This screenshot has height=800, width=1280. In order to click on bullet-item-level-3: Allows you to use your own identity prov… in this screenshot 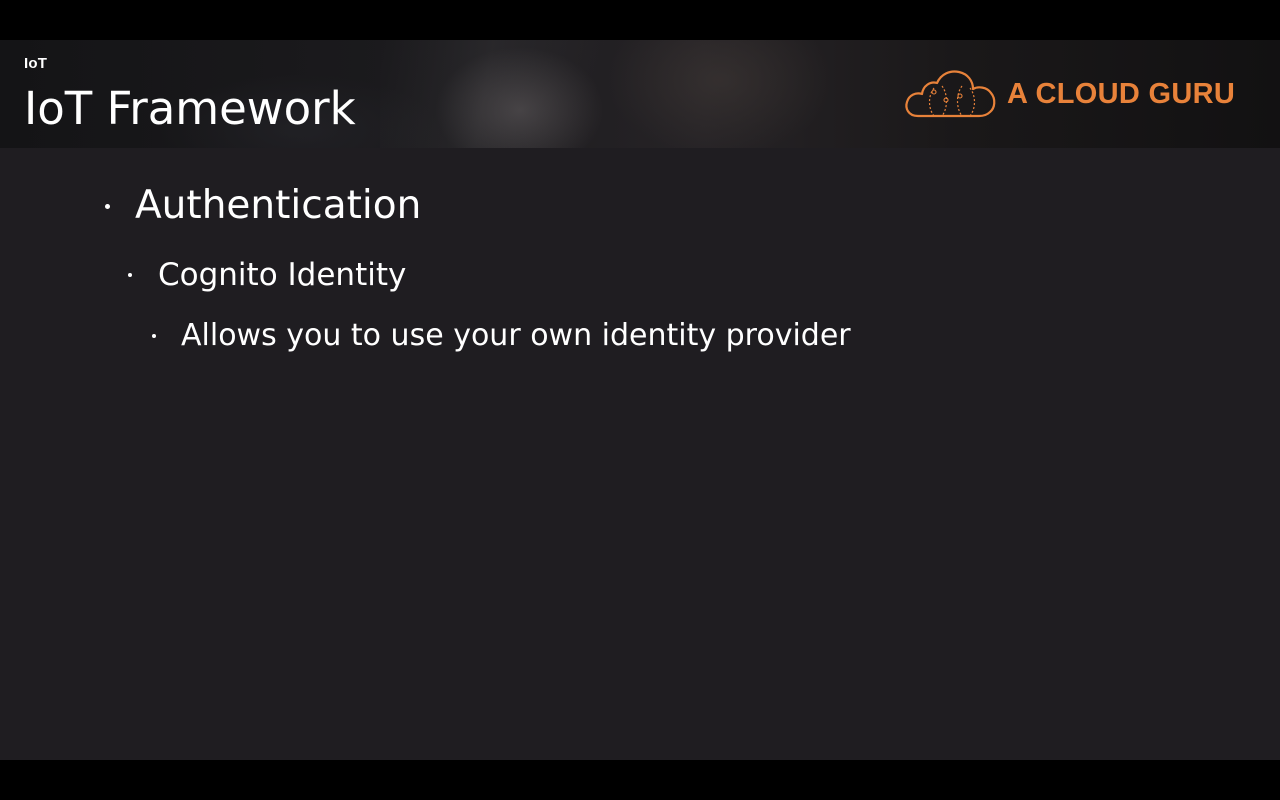, I will do `click(501, 336)`.